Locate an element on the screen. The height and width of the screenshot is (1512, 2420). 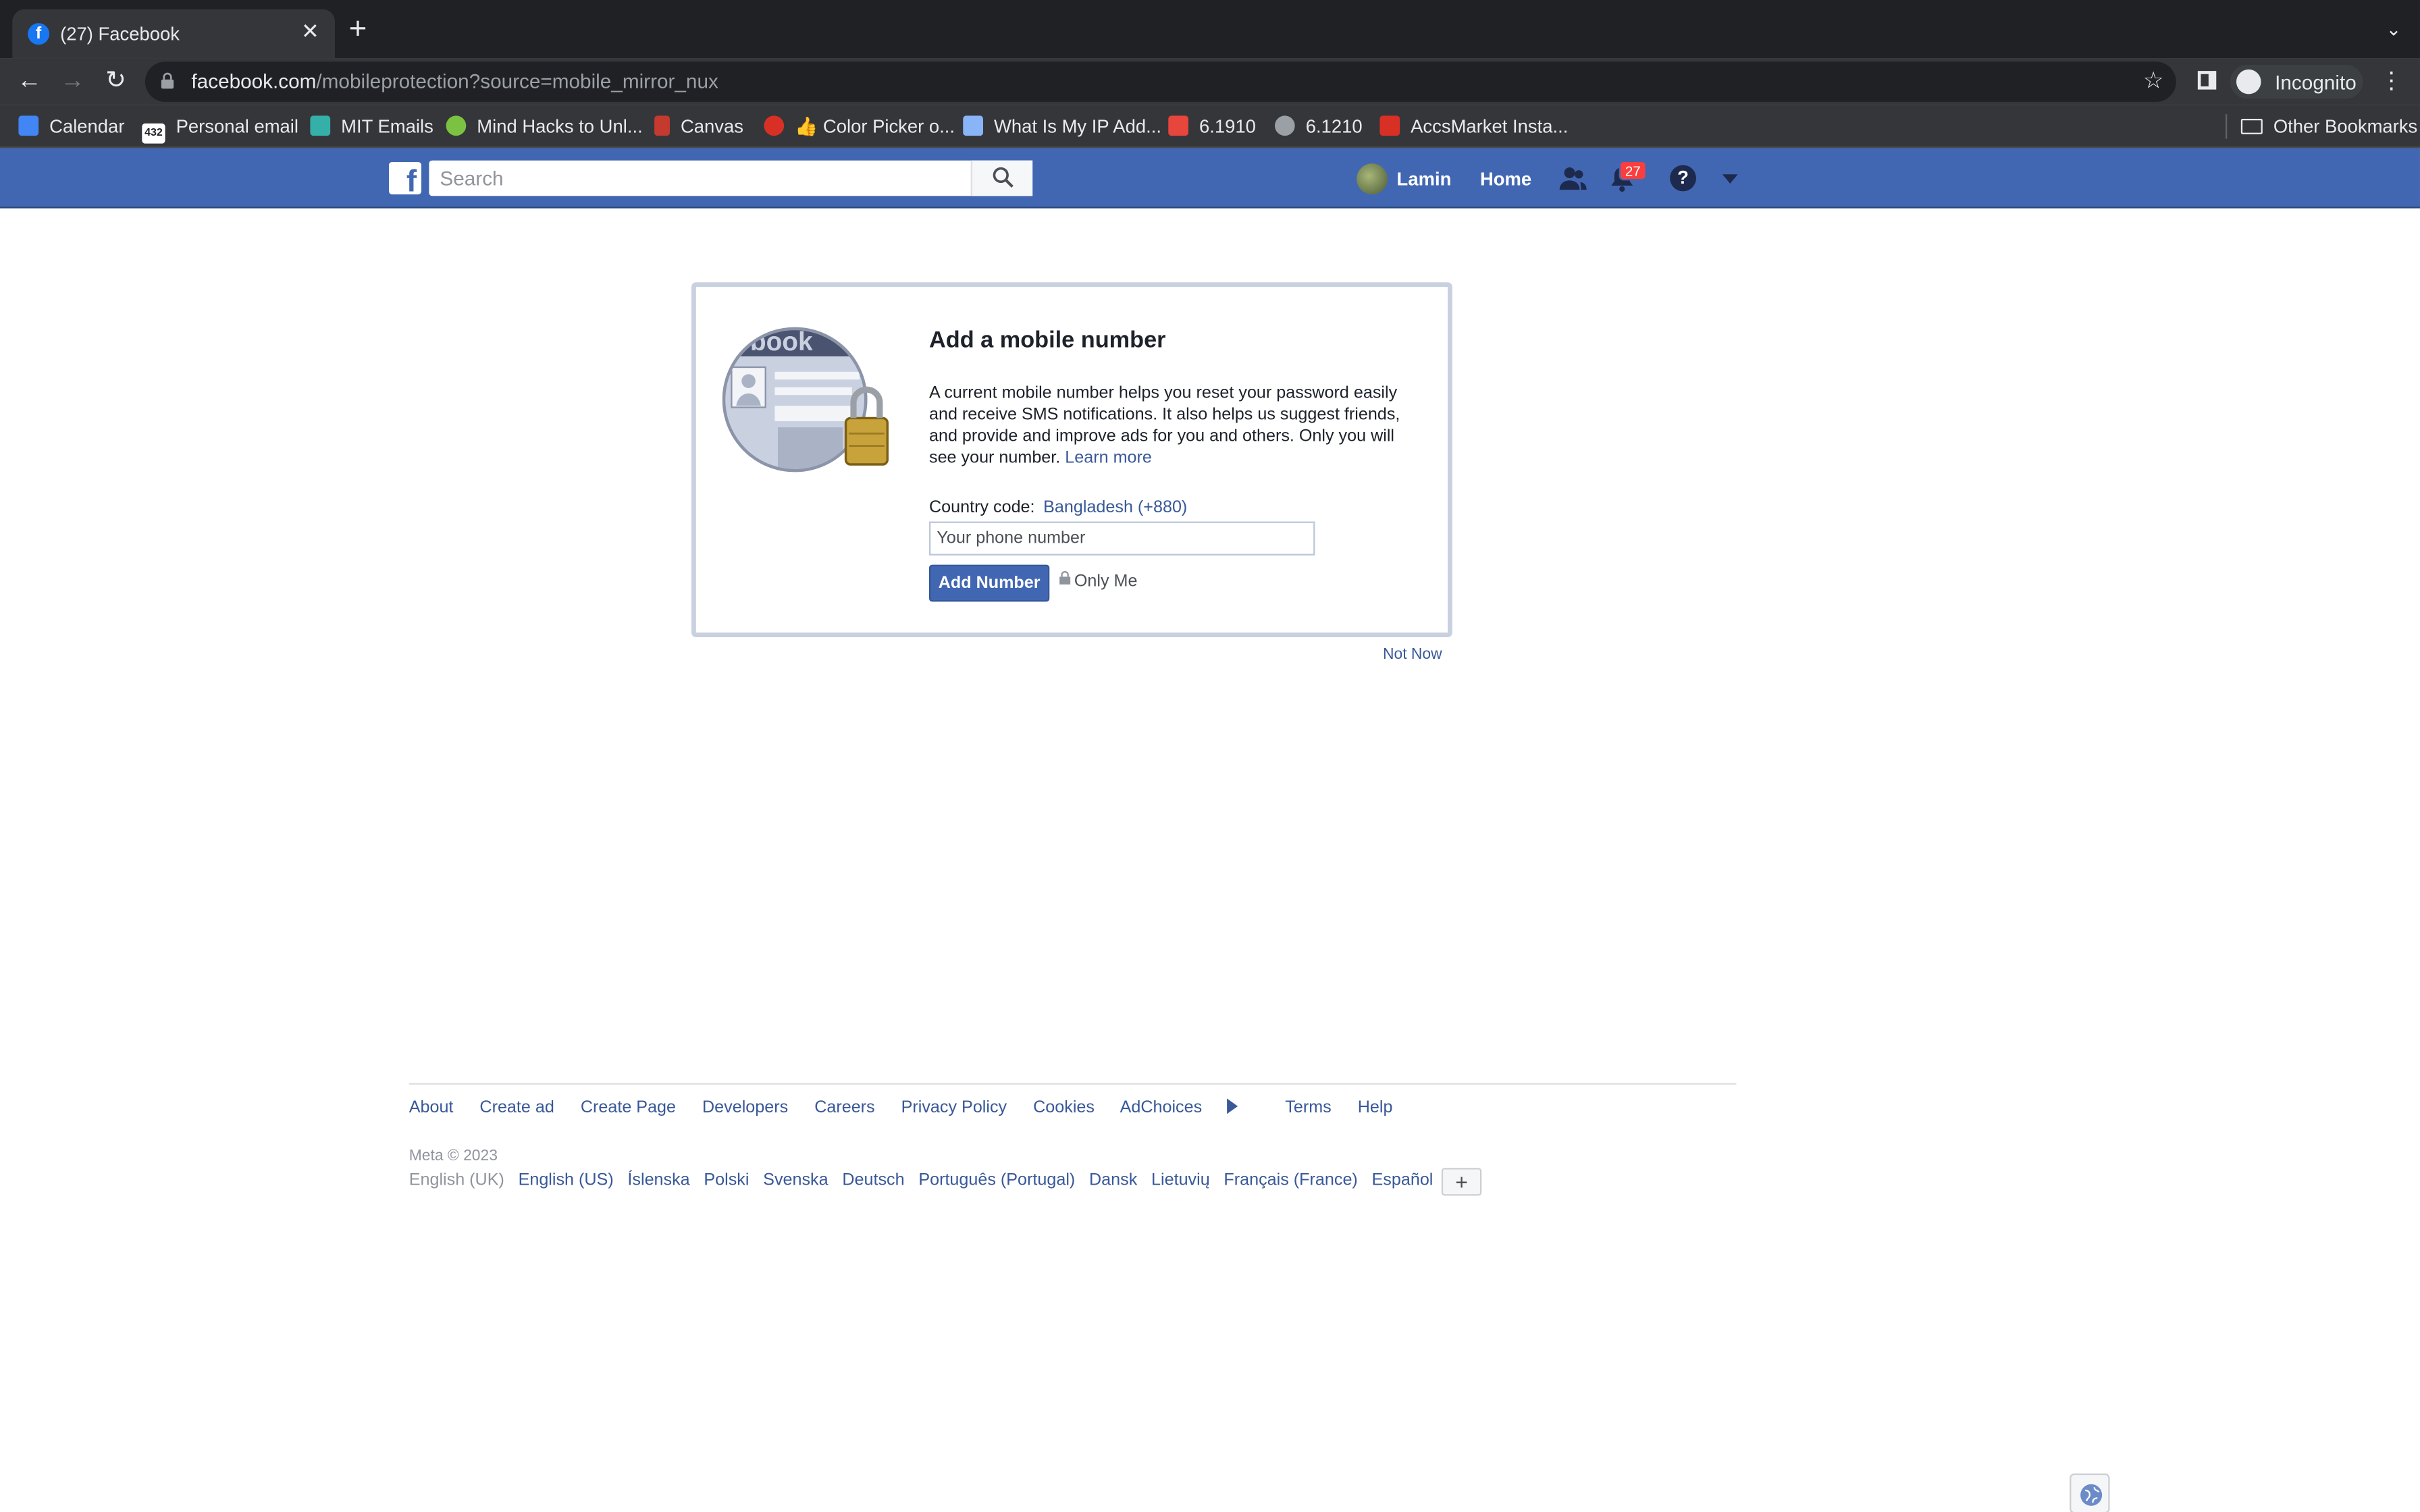
language-dansk: Dansk is located at coordinates (1113, 1180).